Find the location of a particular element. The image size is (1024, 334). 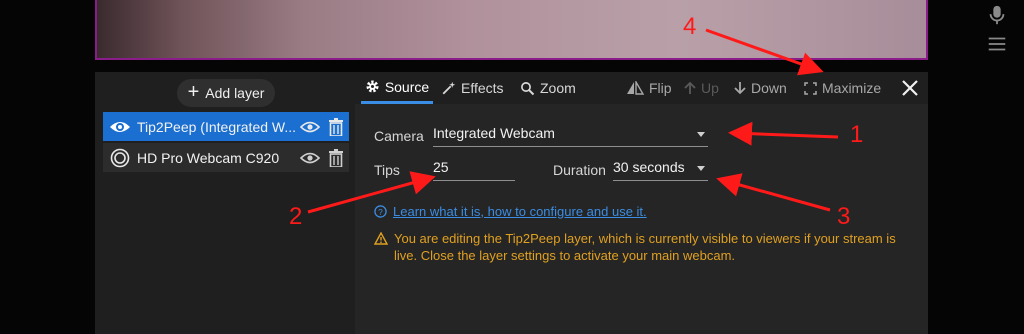

magnify-icon is located at coordinates (528, 88).